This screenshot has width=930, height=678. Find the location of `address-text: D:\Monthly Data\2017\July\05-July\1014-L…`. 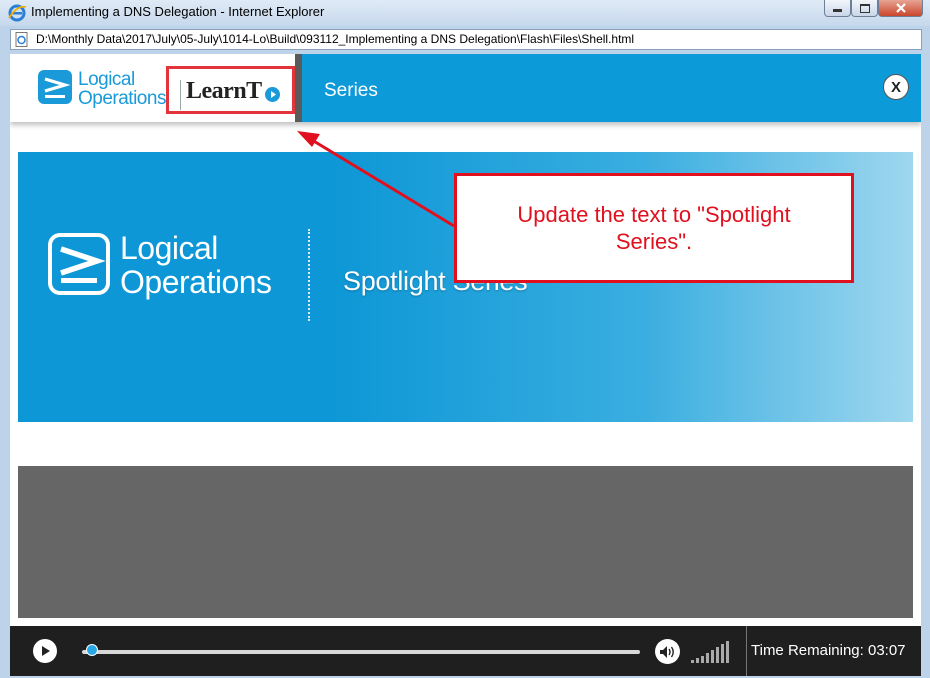

address-text: D:\Monthly Data\2017\July\05-July\1014-L… is located at coordinates (335, 39).